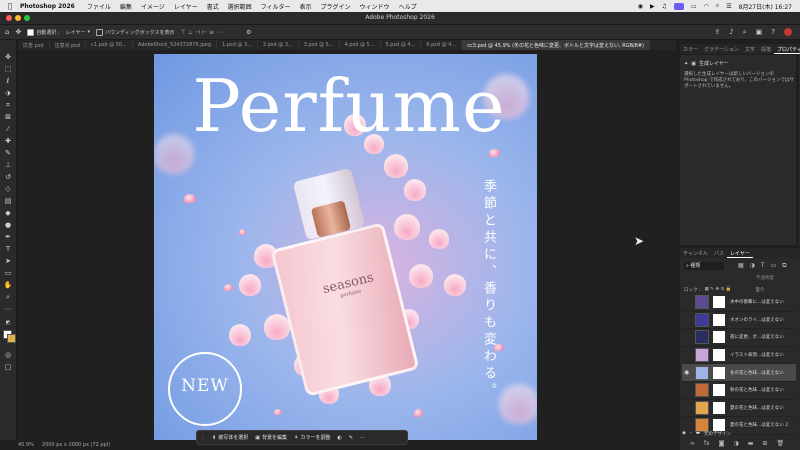 This screenshot has width=800, height=450. I want to click on background-color-swatch, so click(11, 338).